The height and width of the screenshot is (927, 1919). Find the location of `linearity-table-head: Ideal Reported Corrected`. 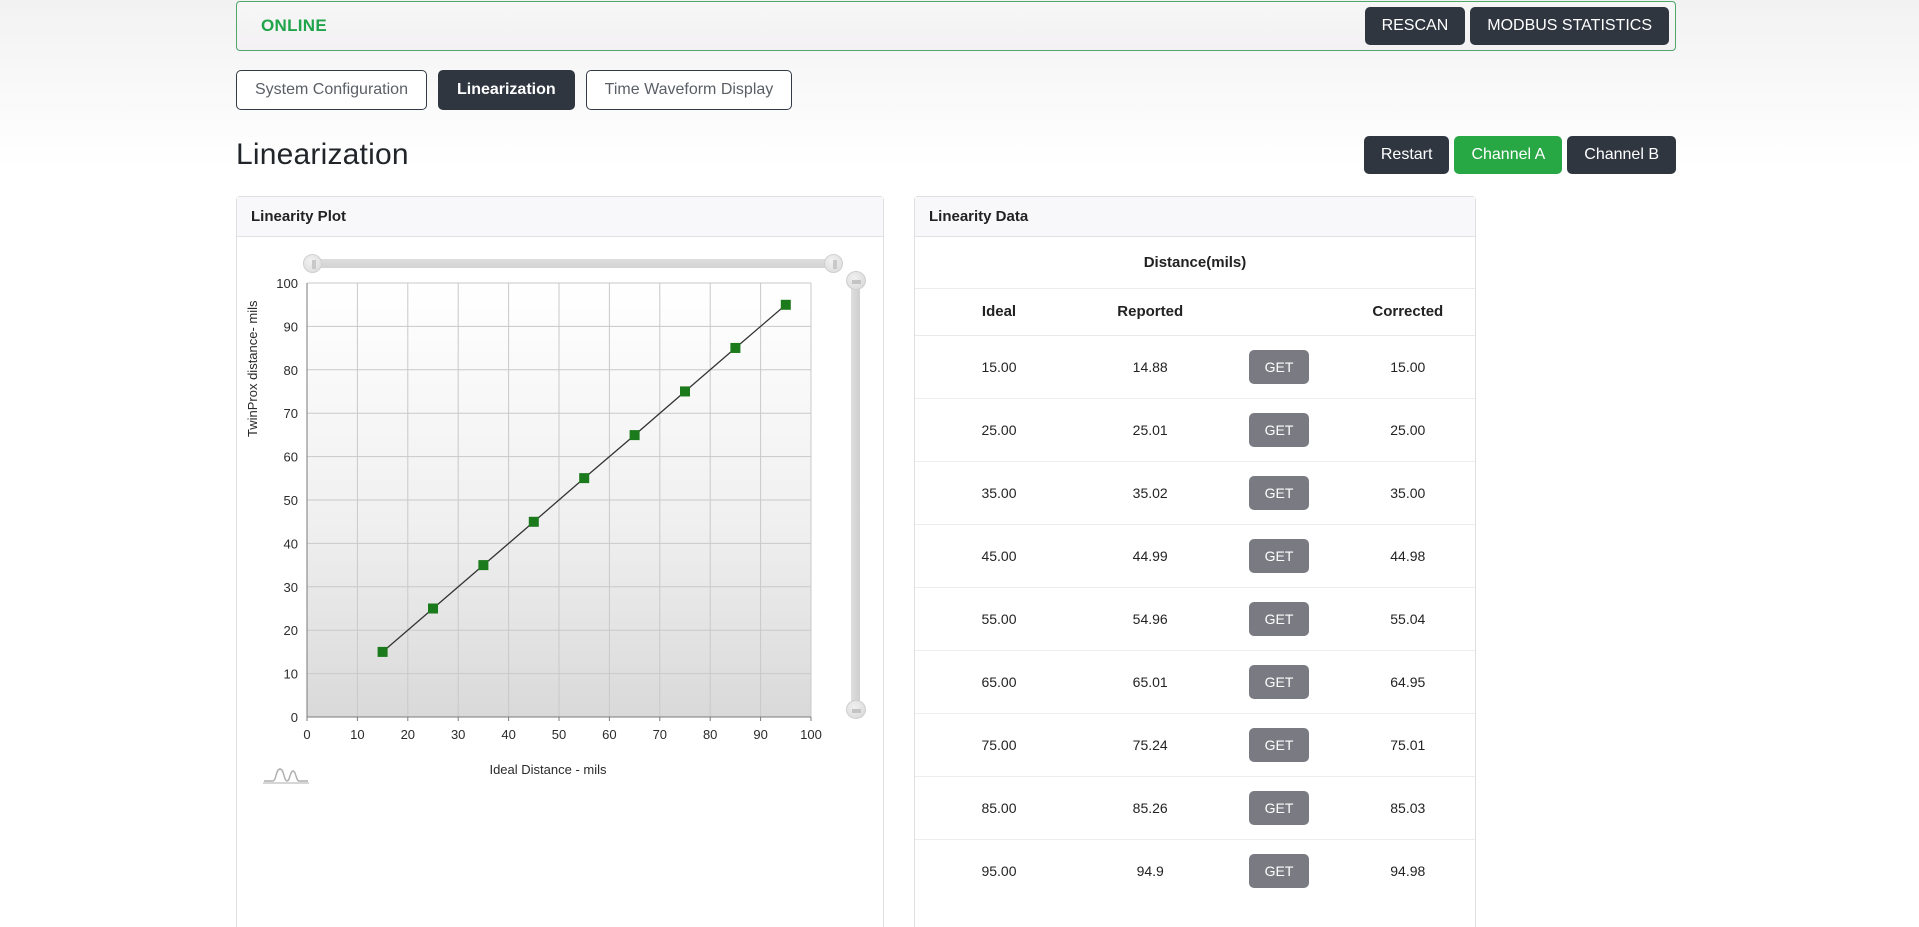

linearity-table-head: Ideal Reported Corrected is located at coordinates (1195, 312).